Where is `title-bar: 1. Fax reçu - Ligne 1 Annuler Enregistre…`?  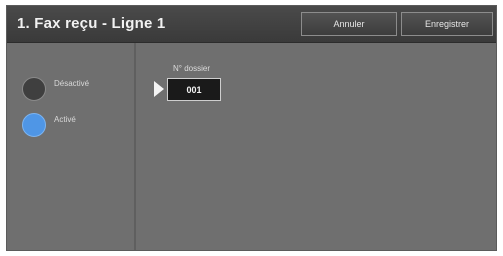 title-bar: 1. Fax reçu - Ligne 1 Annuler Enregistre… is located at coordinates (251, 24).